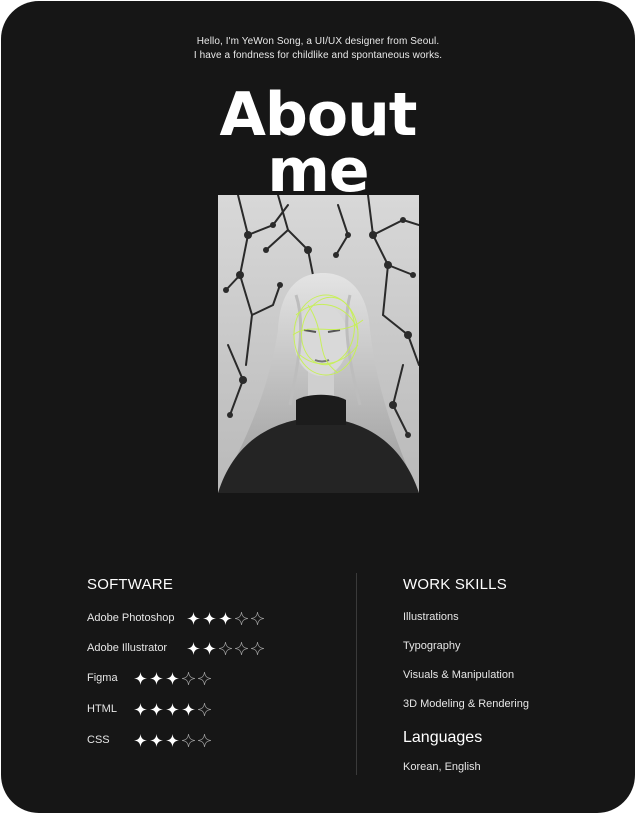 Image resolution: width=636 pixels, height=814 pixels. I want to click on software-row-figma: Figma, so click(149, 678).